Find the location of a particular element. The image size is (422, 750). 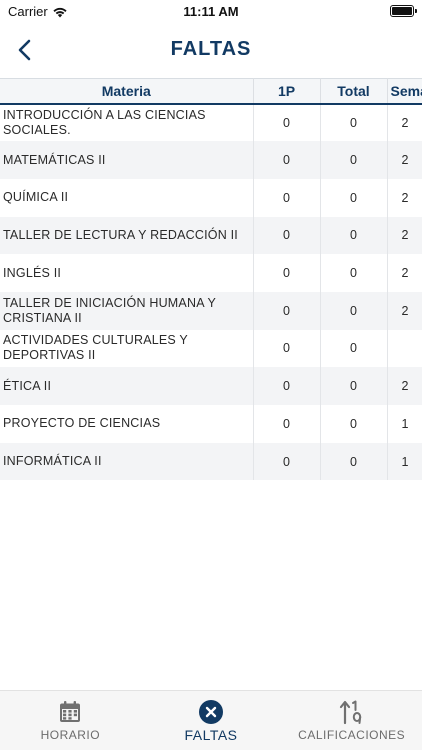

wifi-icon is located at coordinates (60, 12).